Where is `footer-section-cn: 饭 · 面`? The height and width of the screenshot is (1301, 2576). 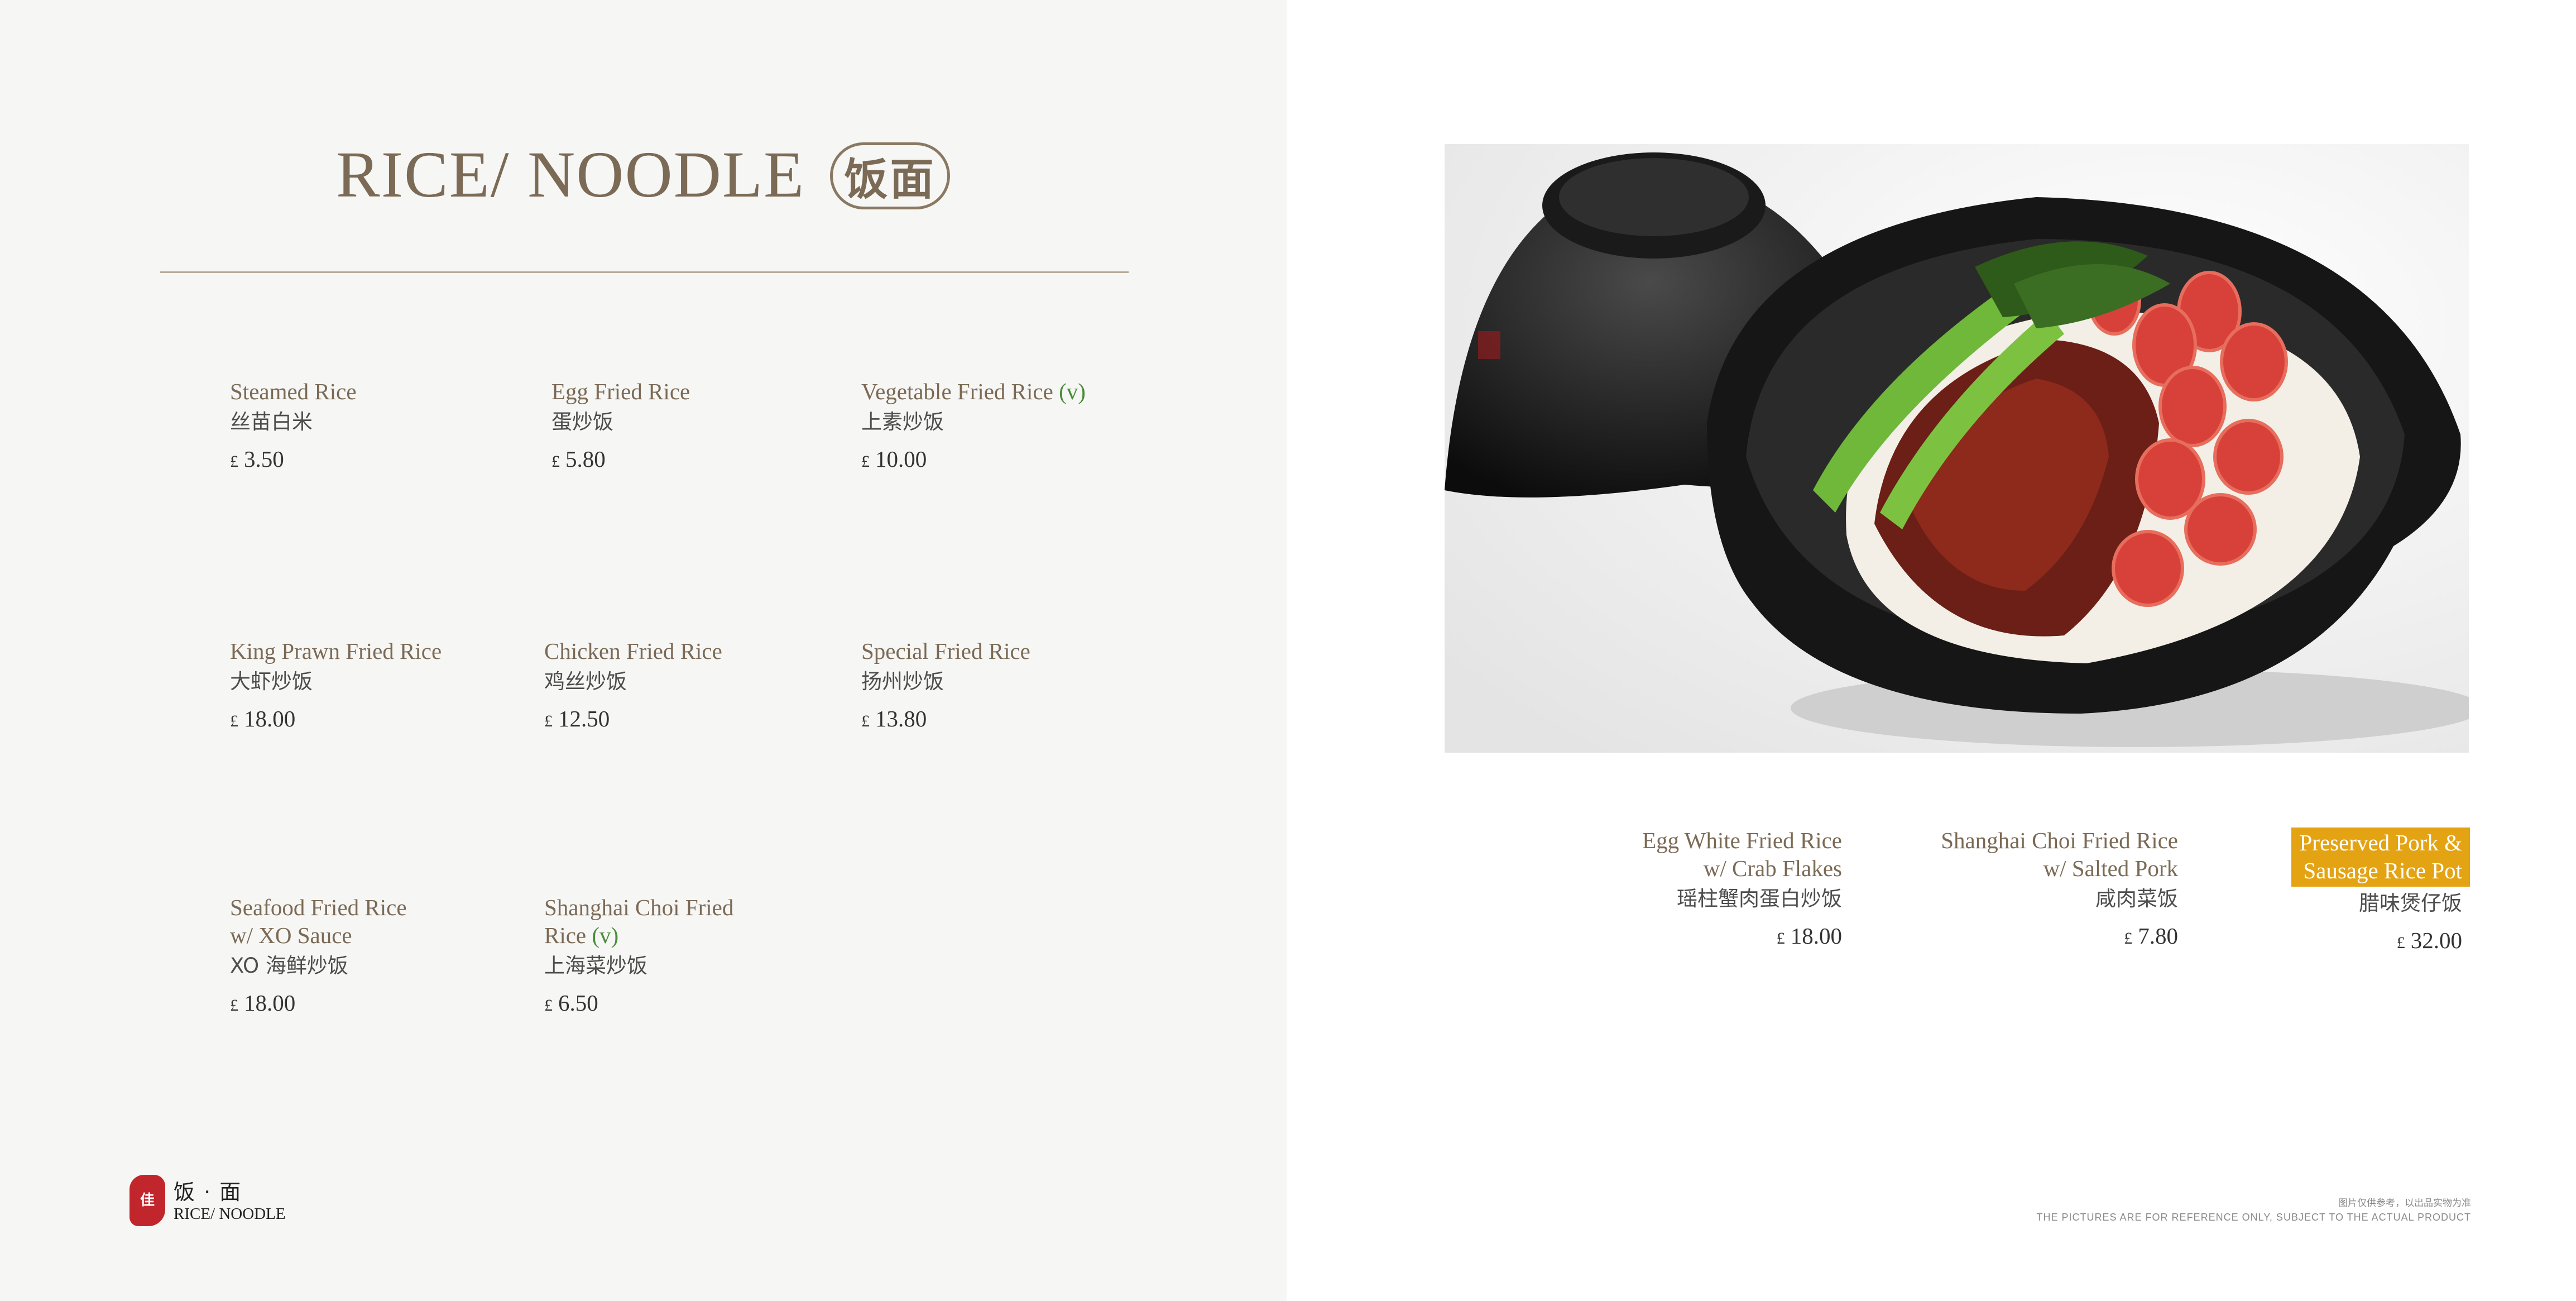 footer-section-cn: 饭 · 面 is located at coordinates (208, 1192).